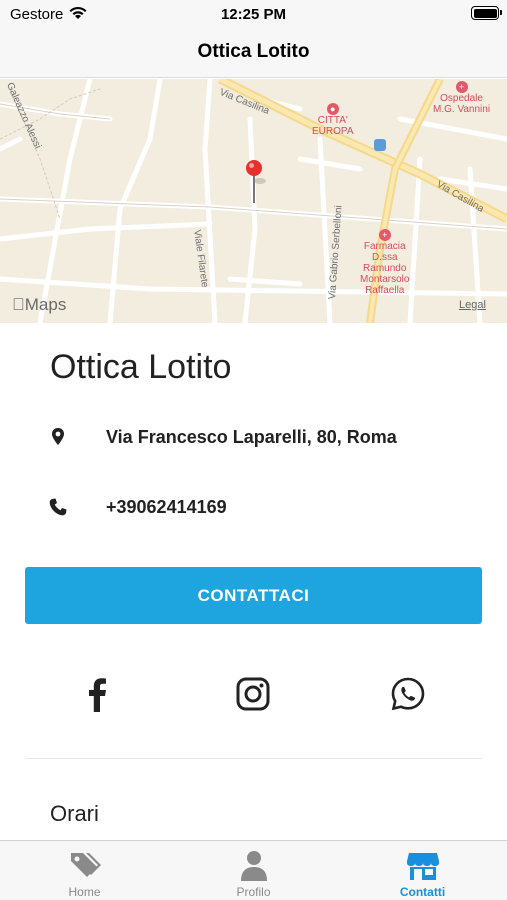  I want to click on poi-label: CITTA', so click(332, 120).